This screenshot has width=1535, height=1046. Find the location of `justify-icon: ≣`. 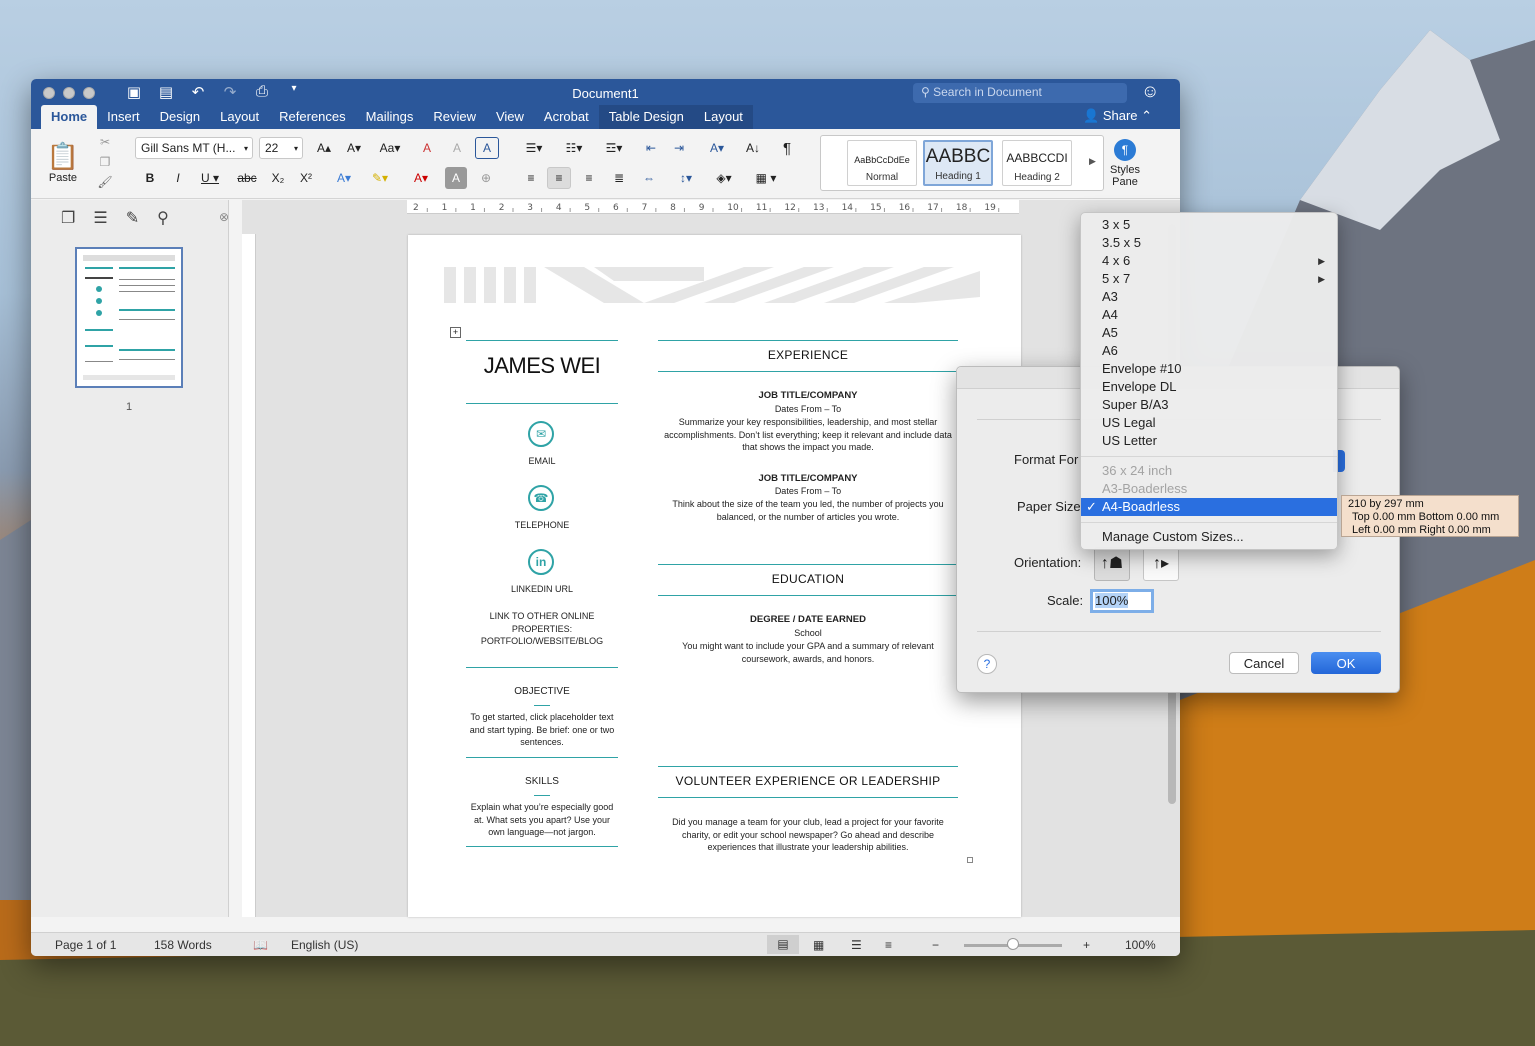

justify-icon: ≣ is located at coordinates (619, 178).